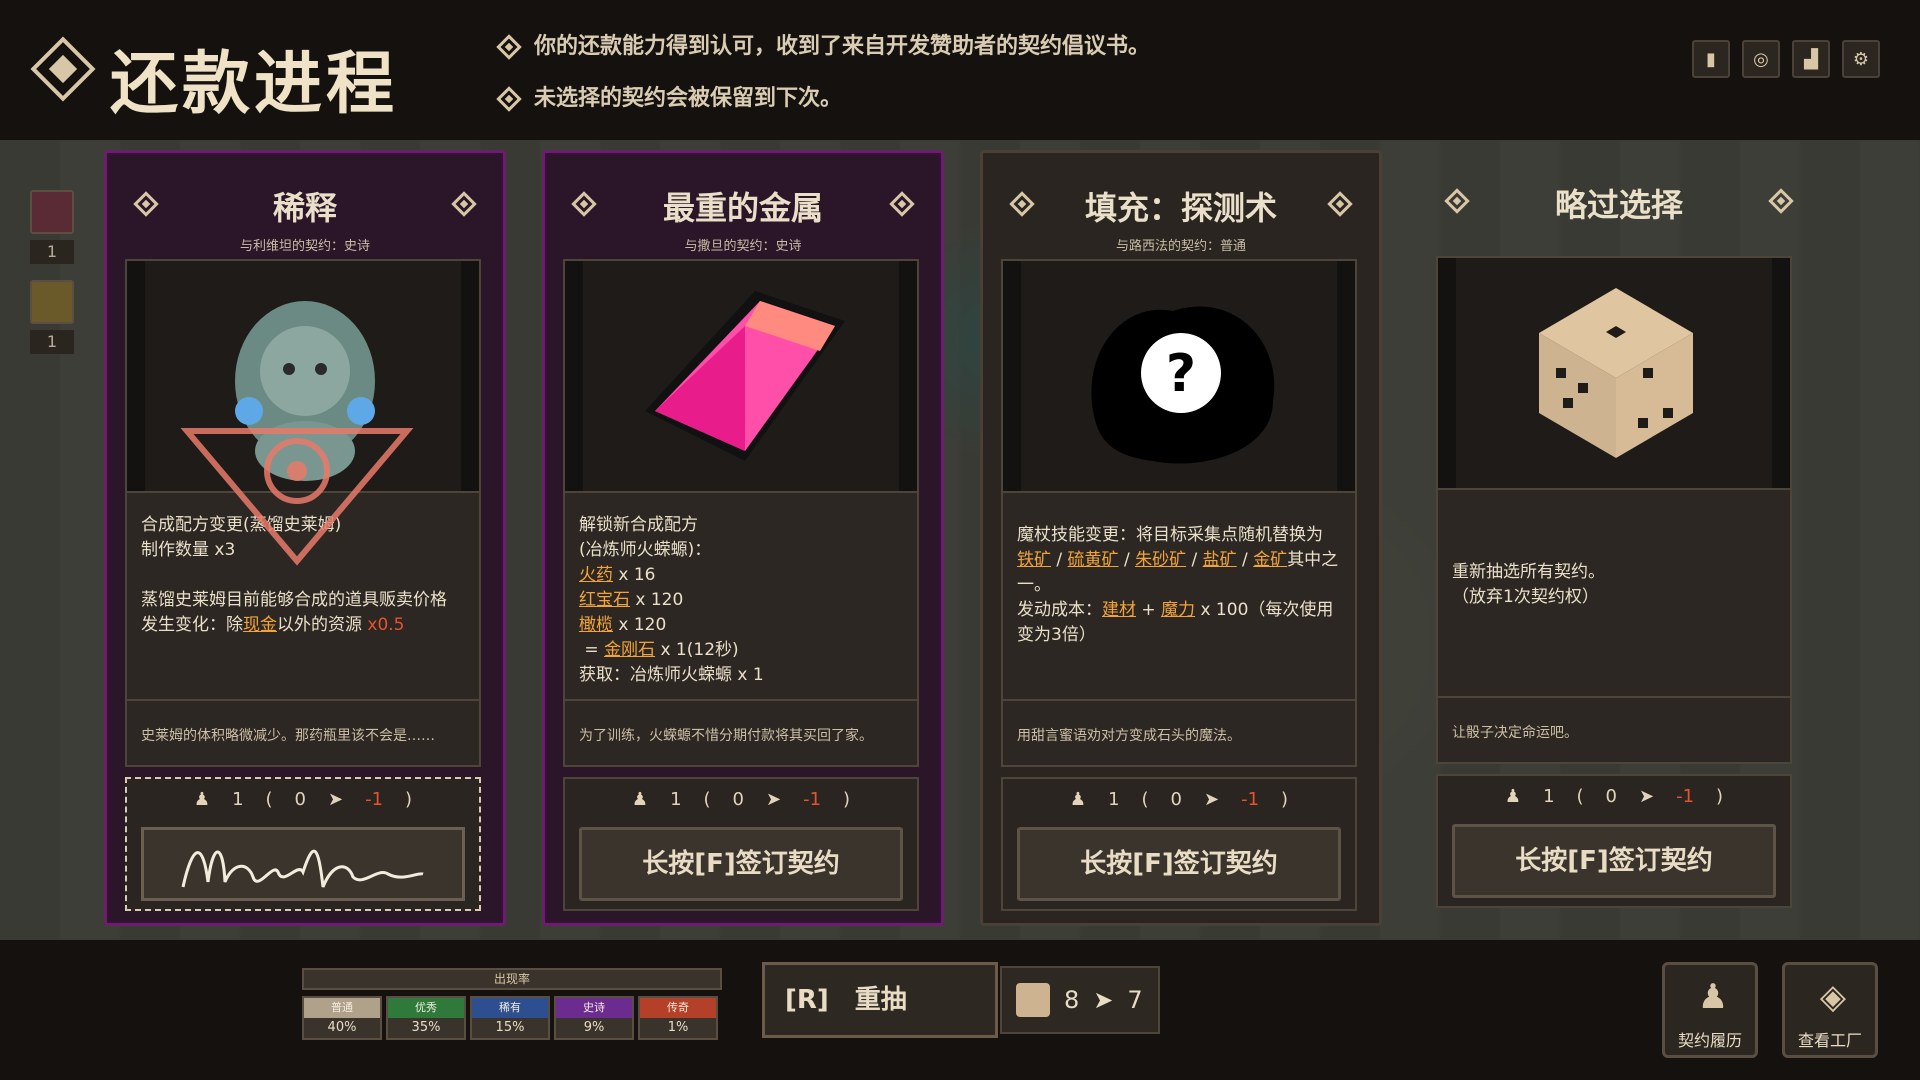 The width and height of the screenshot is (1920, 1080). Describe the element at coordinates (426, 1028) in the screenshot. I see `rate-value: 35%` at that location.